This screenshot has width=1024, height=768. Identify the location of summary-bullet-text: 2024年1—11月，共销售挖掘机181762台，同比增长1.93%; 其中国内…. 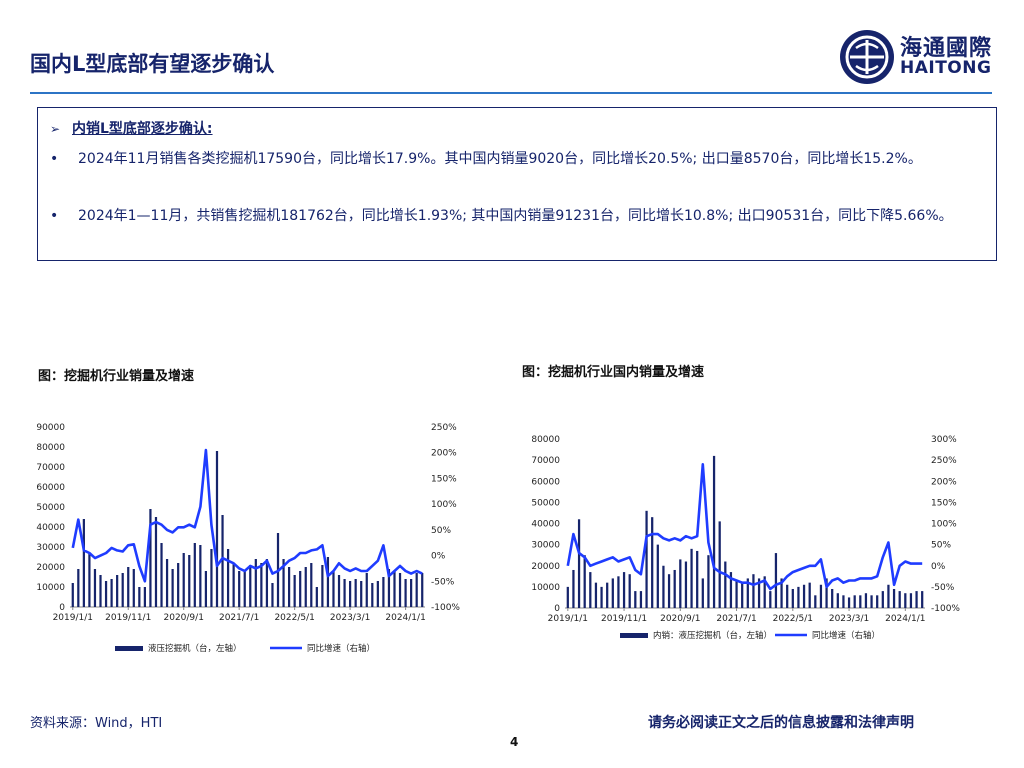
(515, 216).